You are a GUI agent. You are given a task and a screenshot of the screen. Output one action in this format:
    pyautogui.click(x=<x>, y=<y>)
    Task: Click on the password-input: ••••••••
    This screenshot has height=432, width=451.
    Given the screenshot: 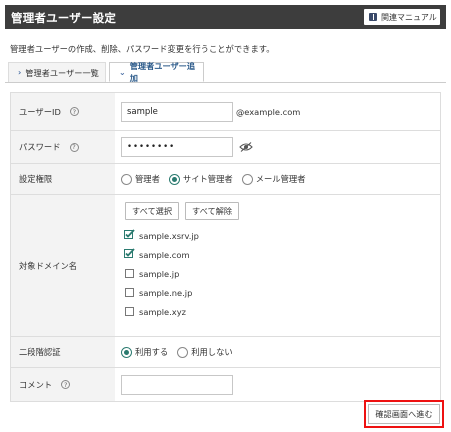 What is the action you would take?
    pyautogui.click(x=177, y=147)
    